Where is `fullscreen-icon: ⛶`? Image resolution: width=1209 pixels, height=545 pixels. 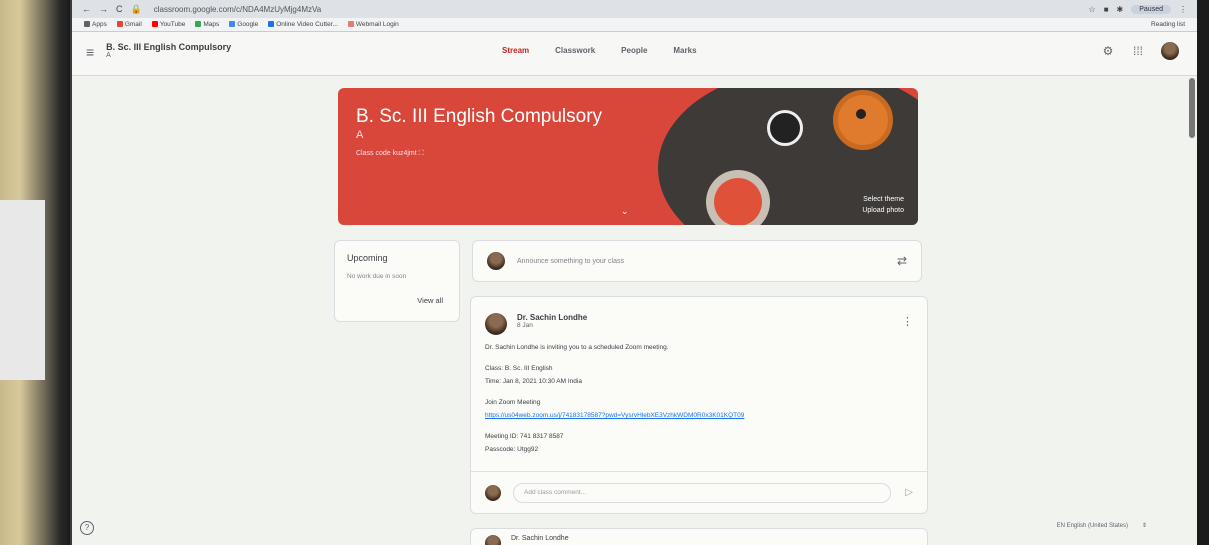 fullscreen-icon: ⛶ is located at coordinates (421, 153).